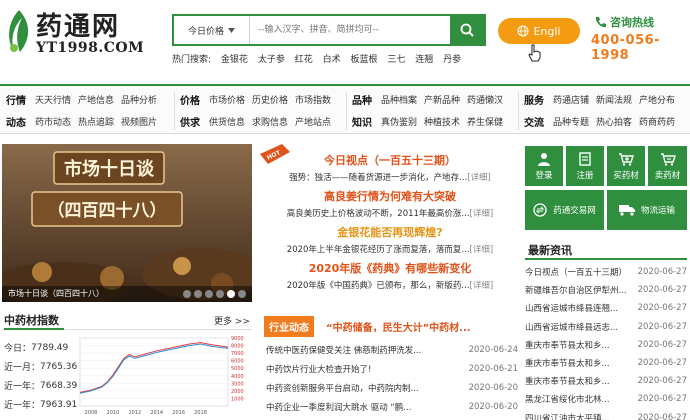  I want to click on list-item-date: 2020-06-27, so click(662, 416).